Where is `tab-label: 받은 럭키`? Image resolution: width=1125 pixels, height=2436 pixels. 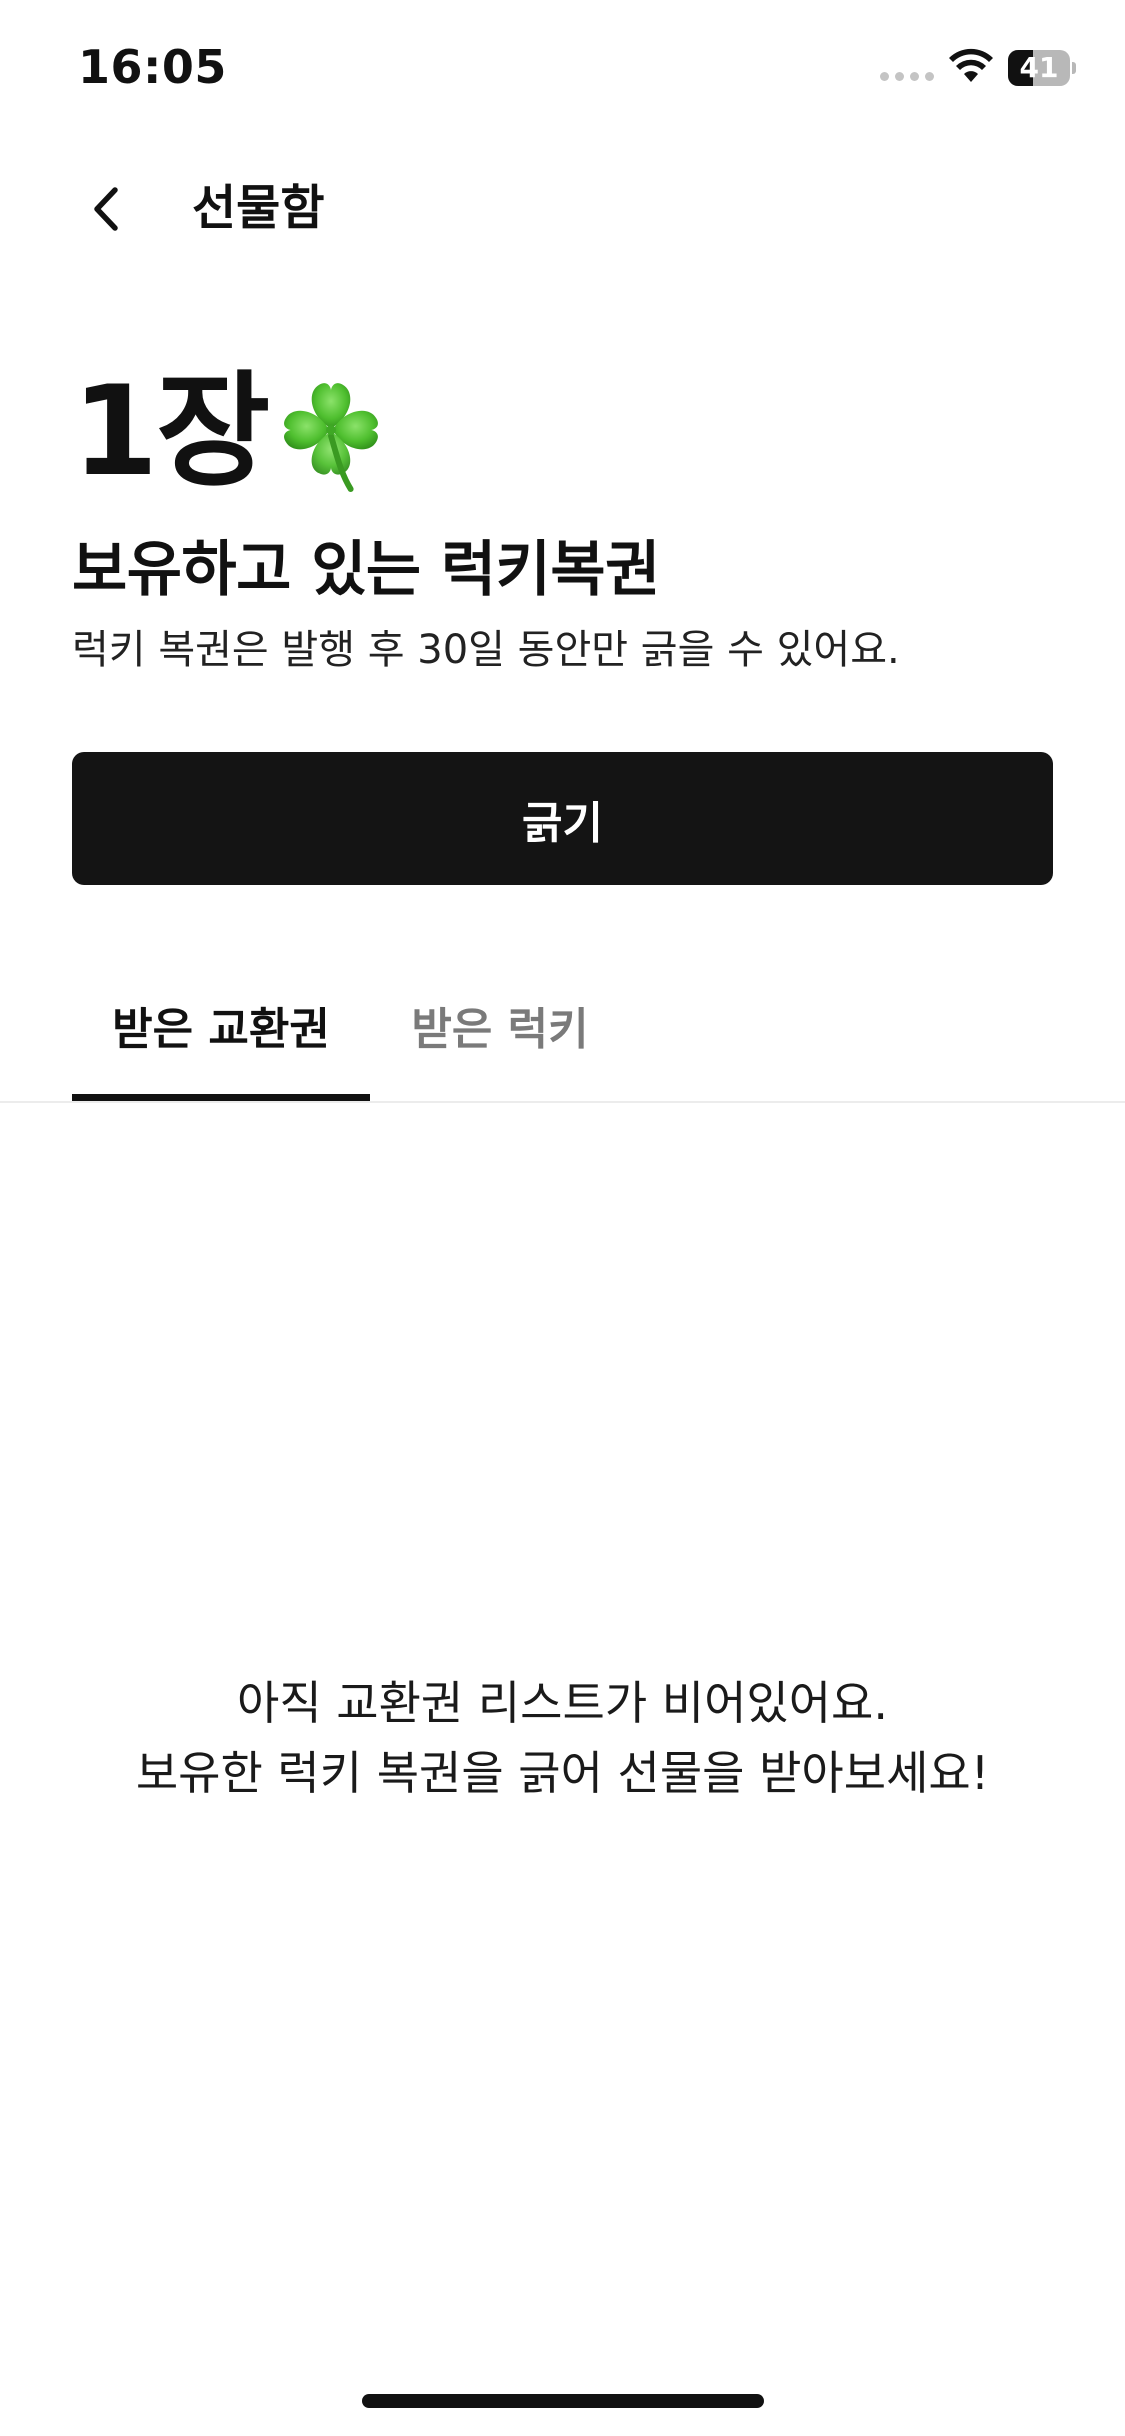 tab-label: 받은 럭키 is located at coordinates (500, 1029).